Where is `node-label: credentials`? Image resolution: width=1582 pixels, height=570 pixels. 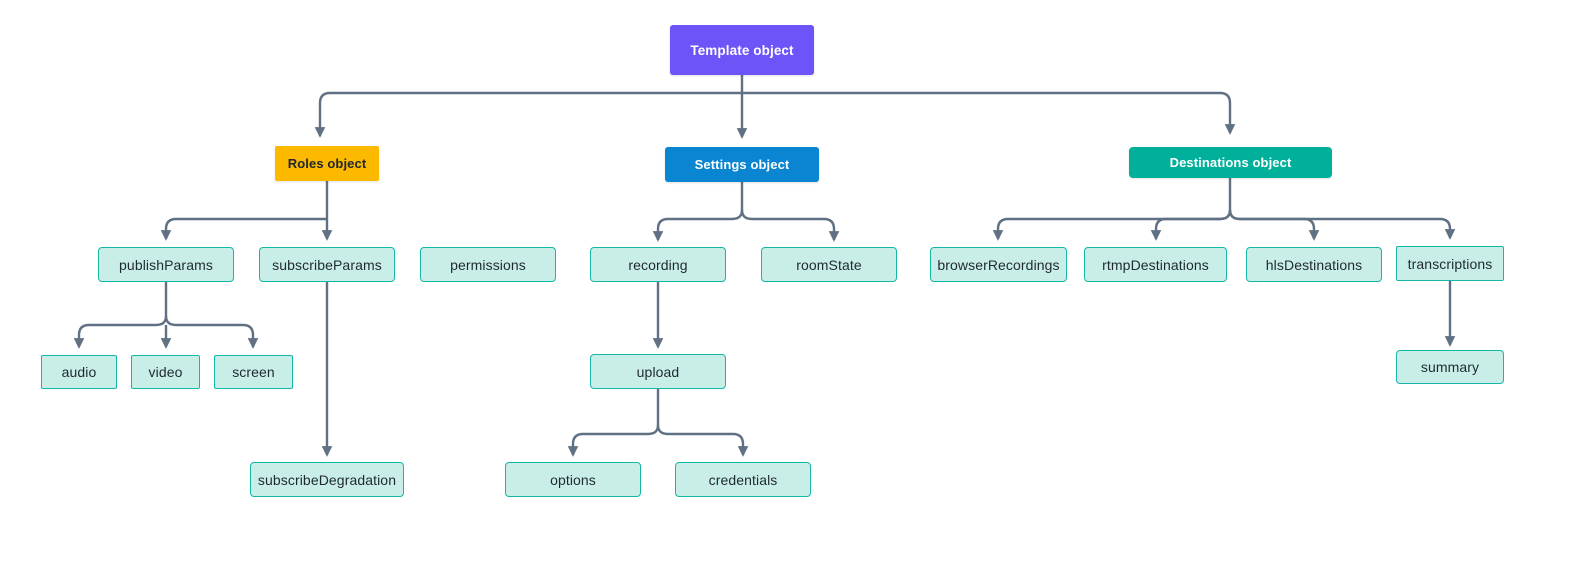 node-label: credentials is located at coordinates (743, 479).